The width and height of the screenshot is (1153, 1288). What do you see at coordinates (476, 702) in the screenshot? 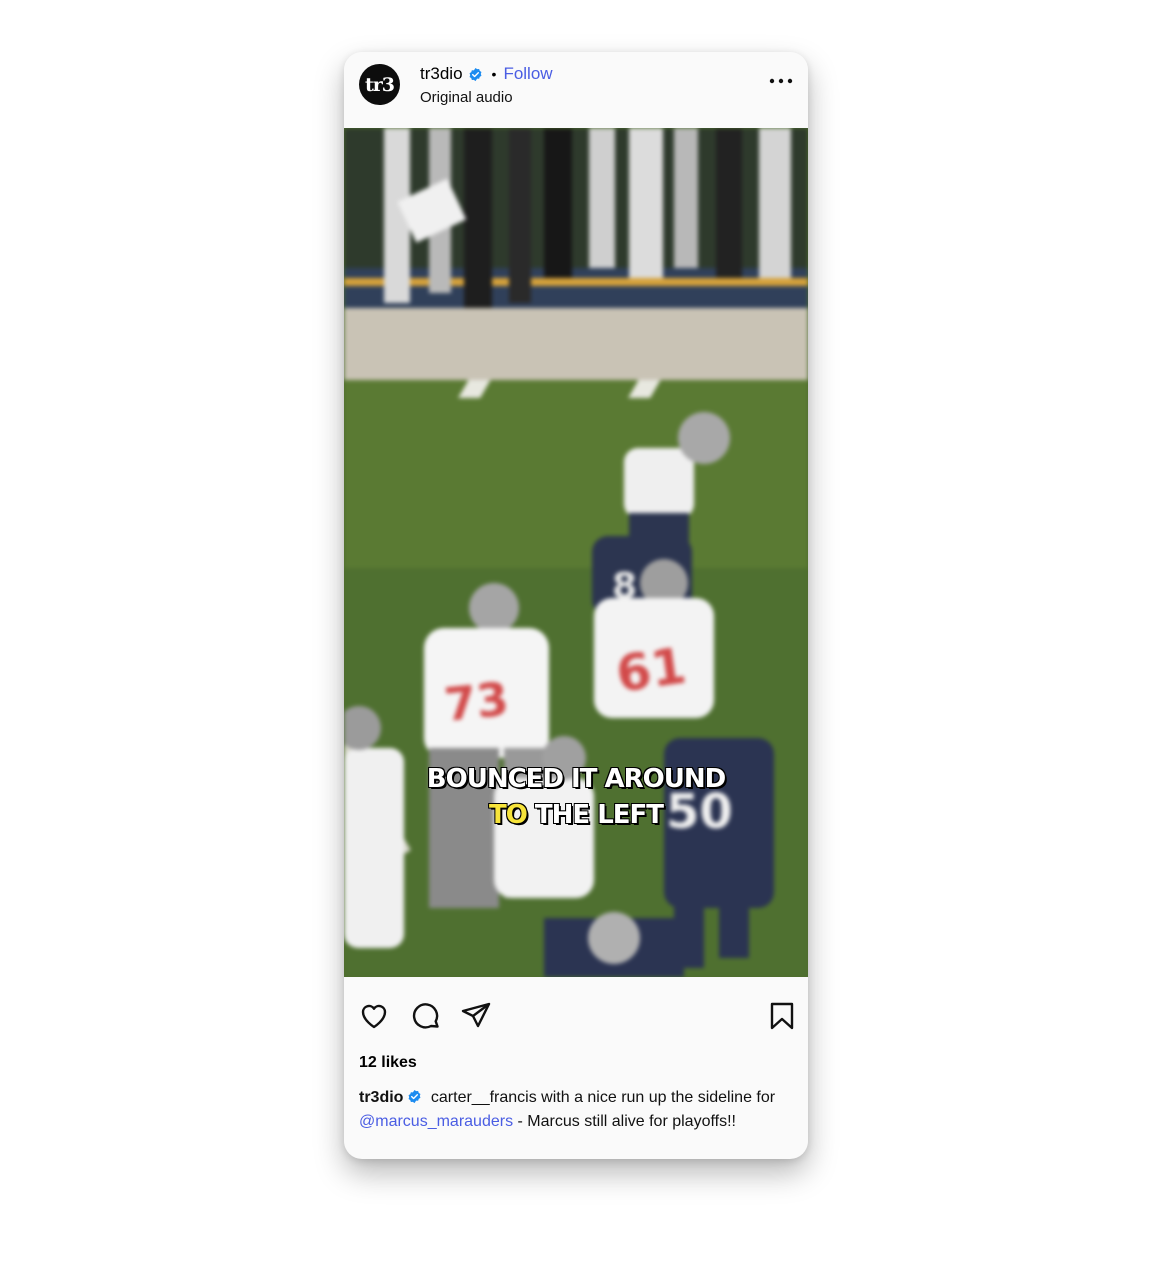
I see `jersey-number-73: 73` at bounding box center [476, 702].